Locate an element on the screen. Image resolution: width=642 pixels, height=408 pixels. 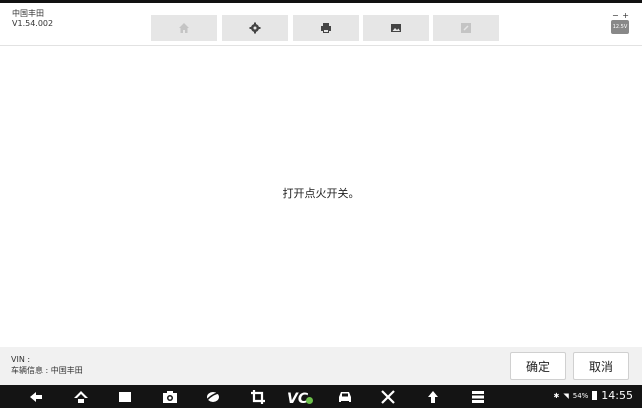
vin-label: VIN : is located at coordinates (21, 359).